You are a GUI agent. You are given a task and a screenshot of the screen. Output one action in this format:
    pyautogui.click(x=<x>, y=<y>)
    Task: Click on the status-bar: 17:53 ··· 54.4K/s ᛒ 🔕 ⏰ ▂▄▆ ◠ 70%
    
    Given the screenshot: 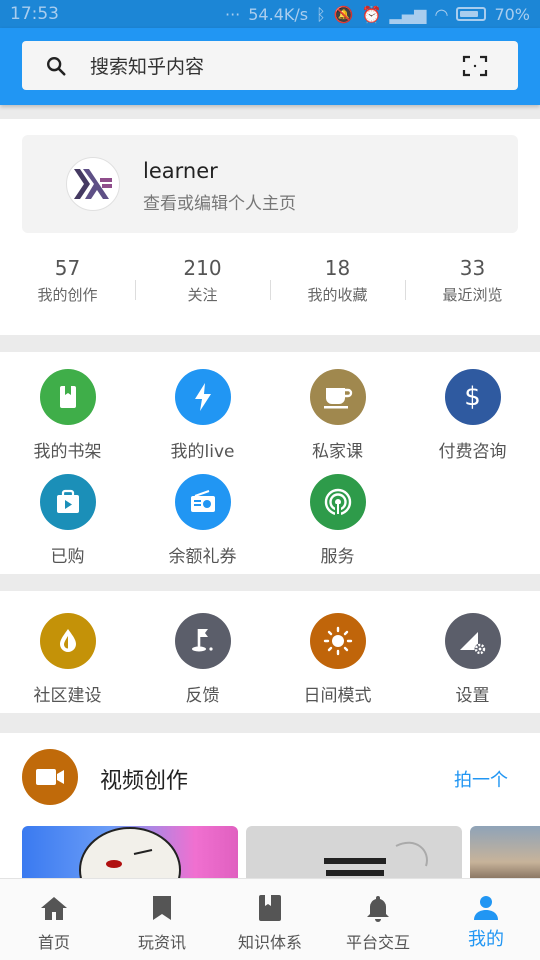 What is the action you would take?
    pyautogui.click(x=270, y=14)
    